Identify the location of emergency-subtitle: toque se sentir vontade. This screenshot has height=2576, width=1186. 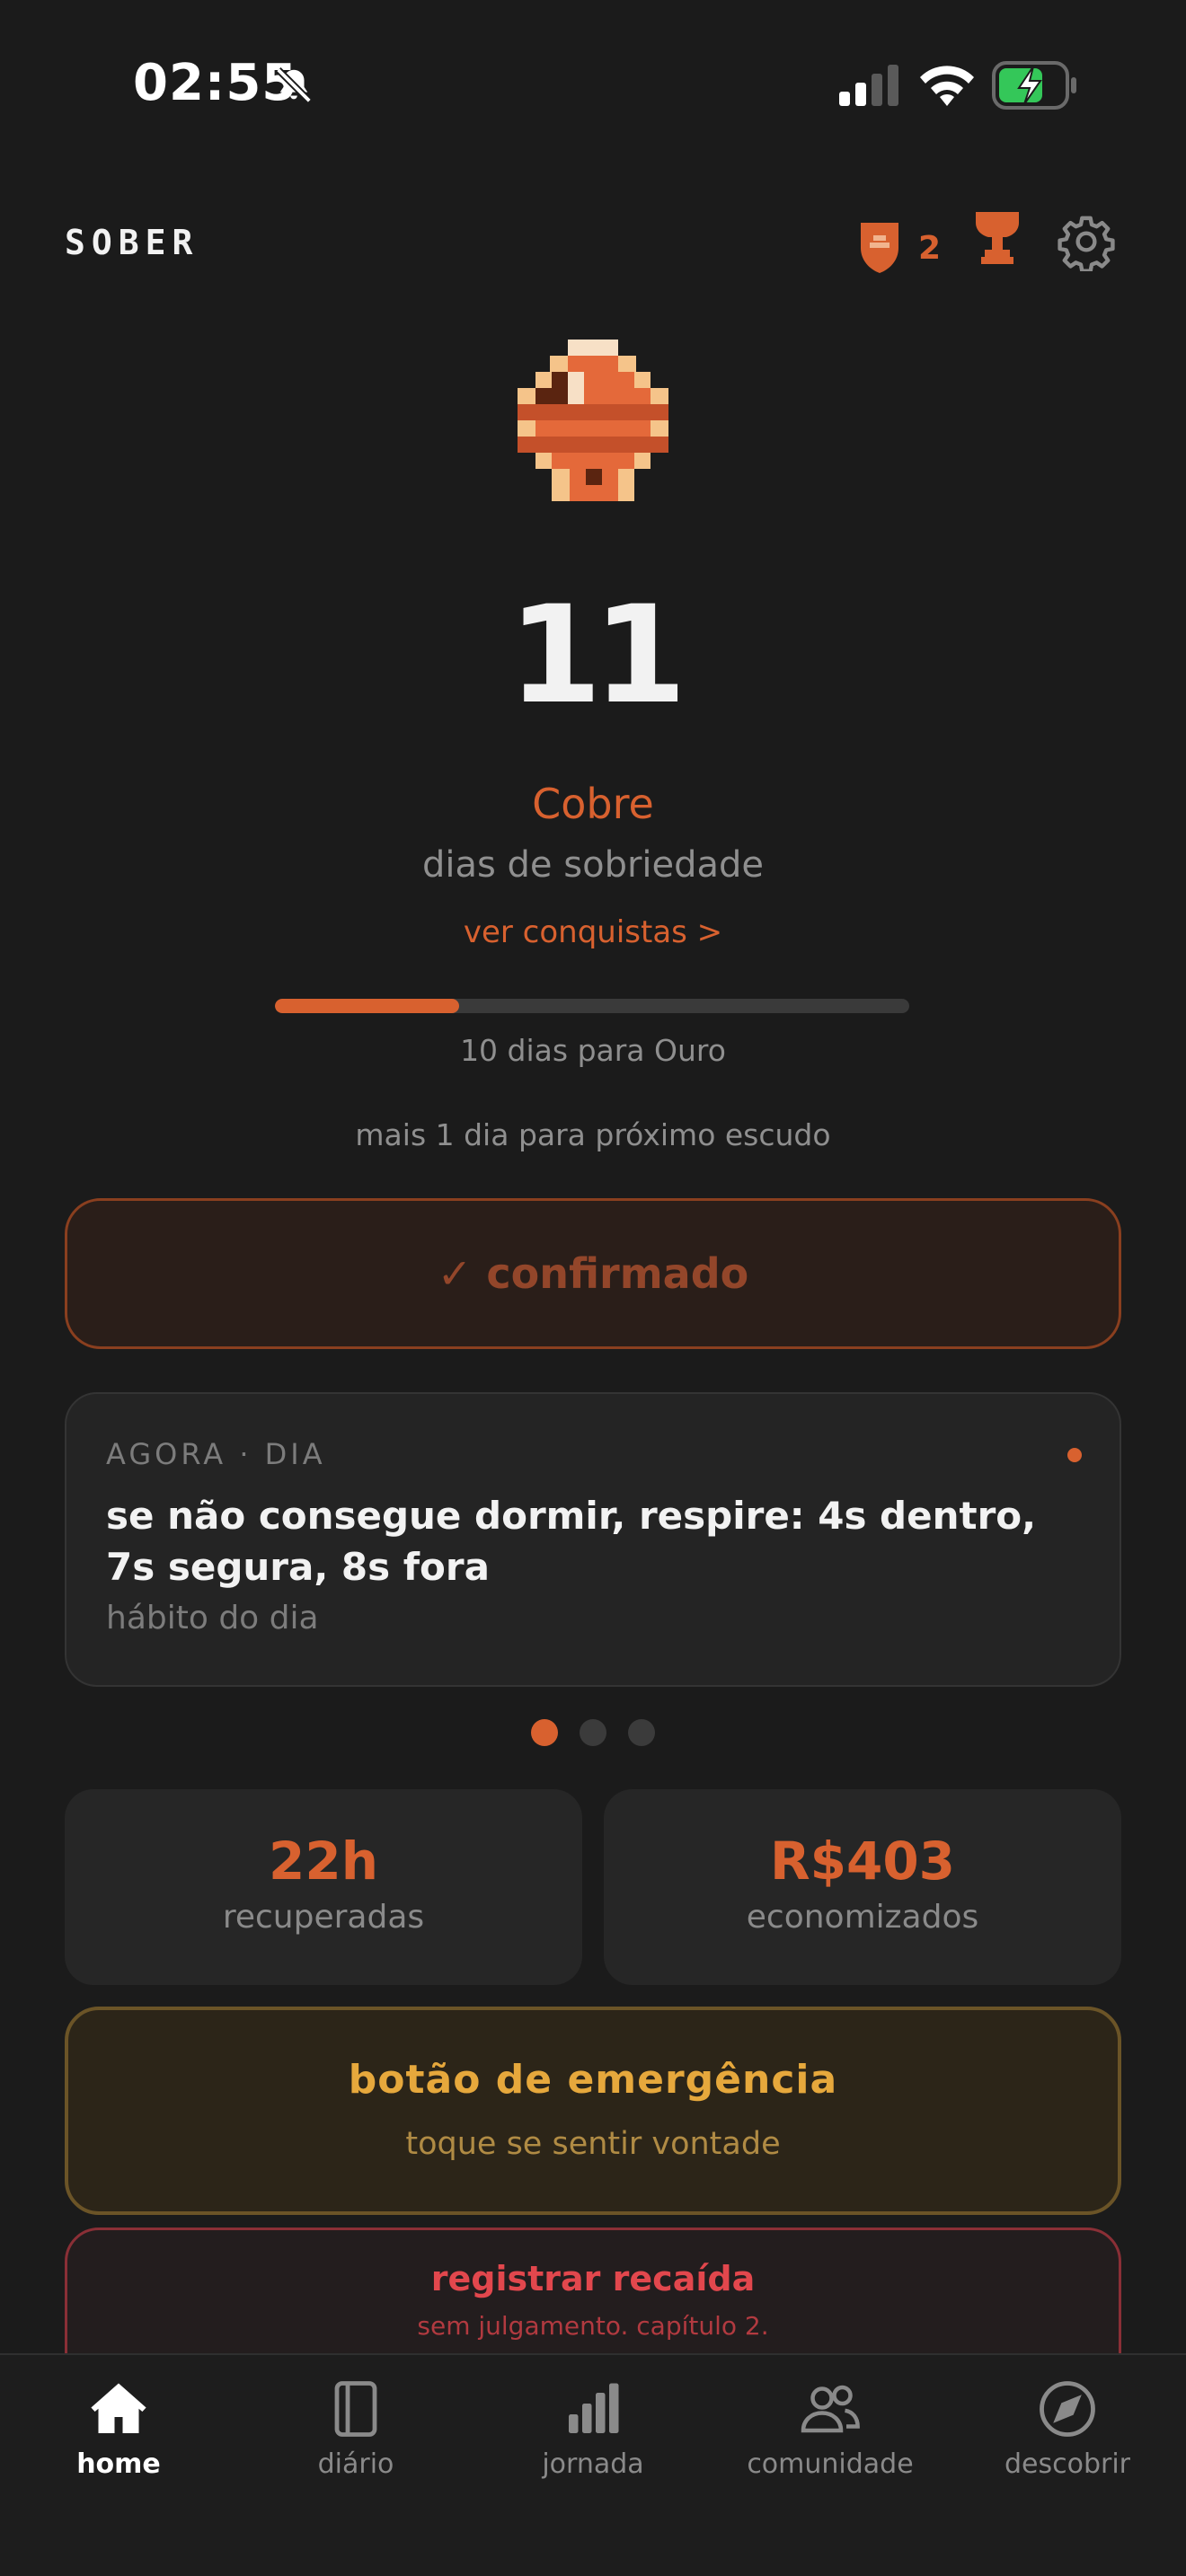
(593, 2144).